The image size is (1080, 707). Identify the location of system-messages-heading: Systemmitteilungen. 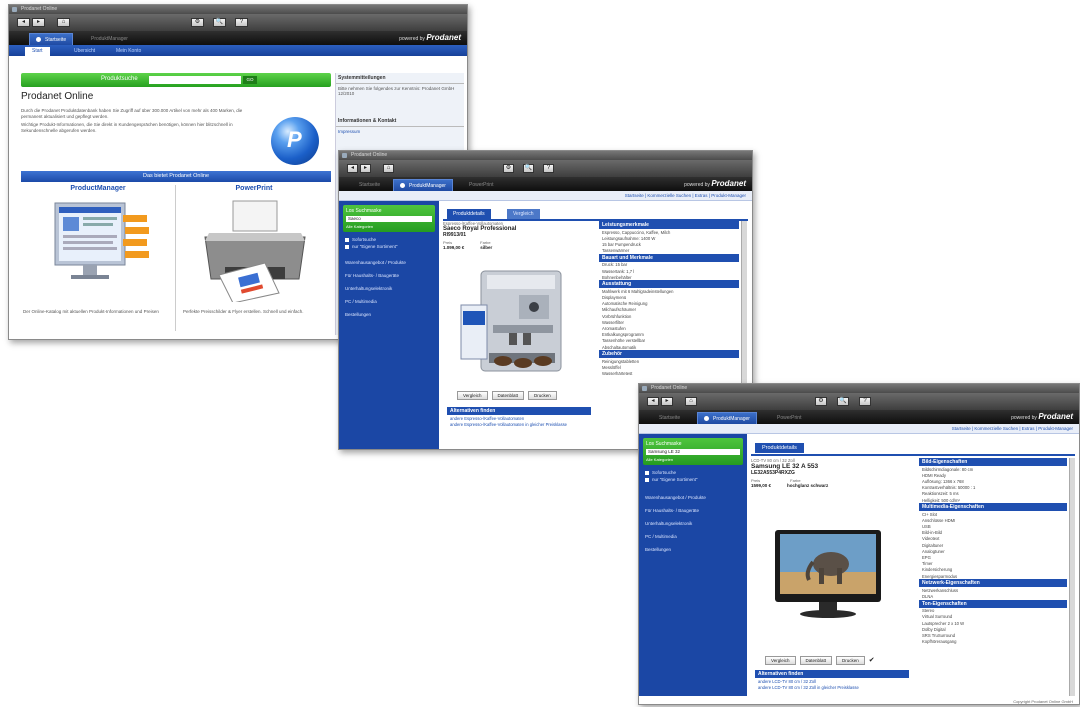
(400, 78).